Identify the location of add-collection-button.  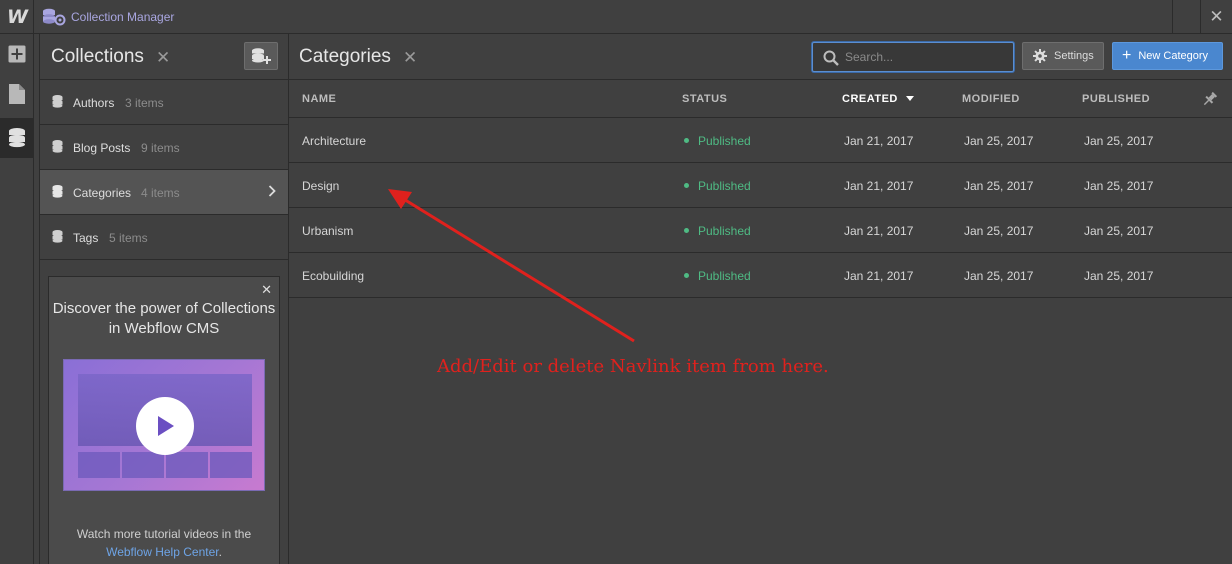
(261, 56).